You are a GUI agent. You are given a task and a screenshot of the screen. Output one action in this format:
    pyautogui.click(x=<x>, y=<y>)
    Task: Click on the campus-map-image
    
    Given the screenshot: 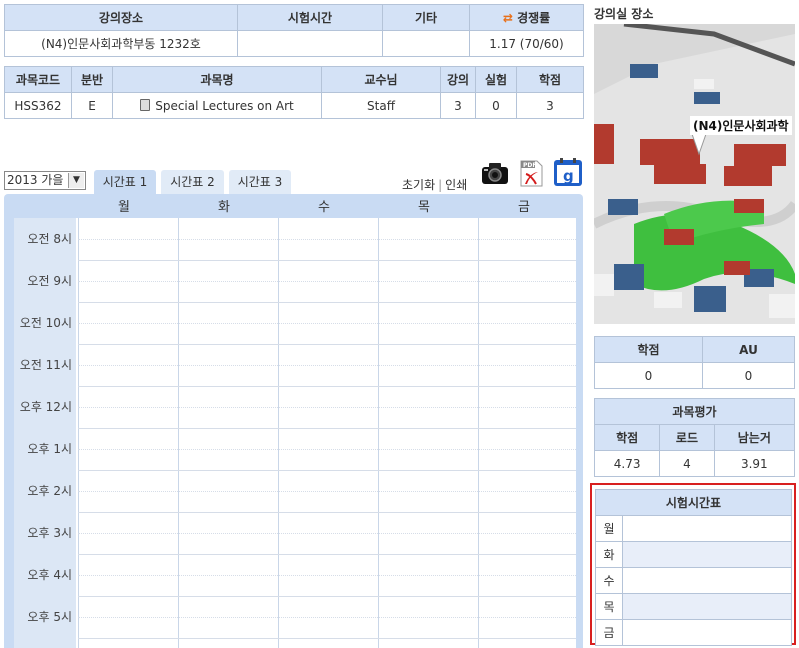 What is the action you would take?
    pyautogui.click(x=694, y=174)
    